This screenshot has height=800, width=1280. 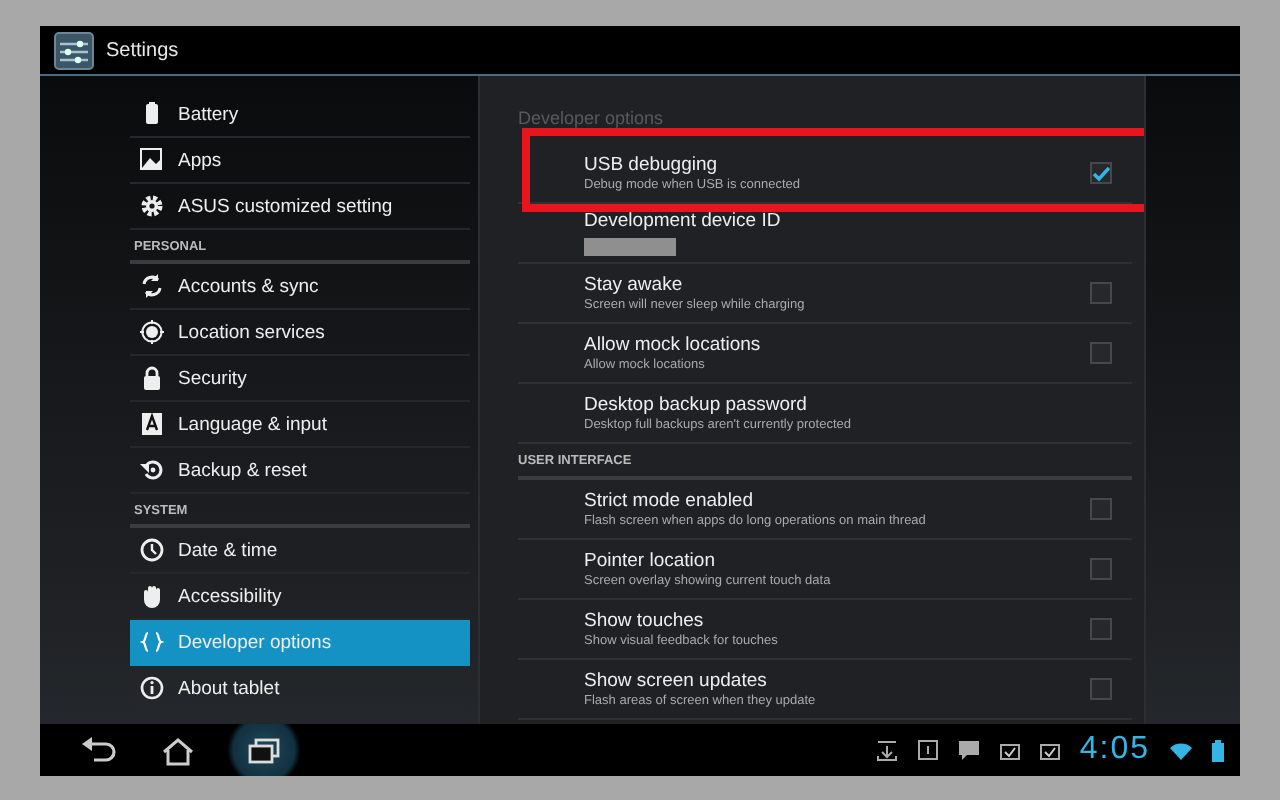 What do you see at coordinates (300, 425) in the screenshot?
I see `sidebar-item: Language & input` at bounding box center [300, 425].